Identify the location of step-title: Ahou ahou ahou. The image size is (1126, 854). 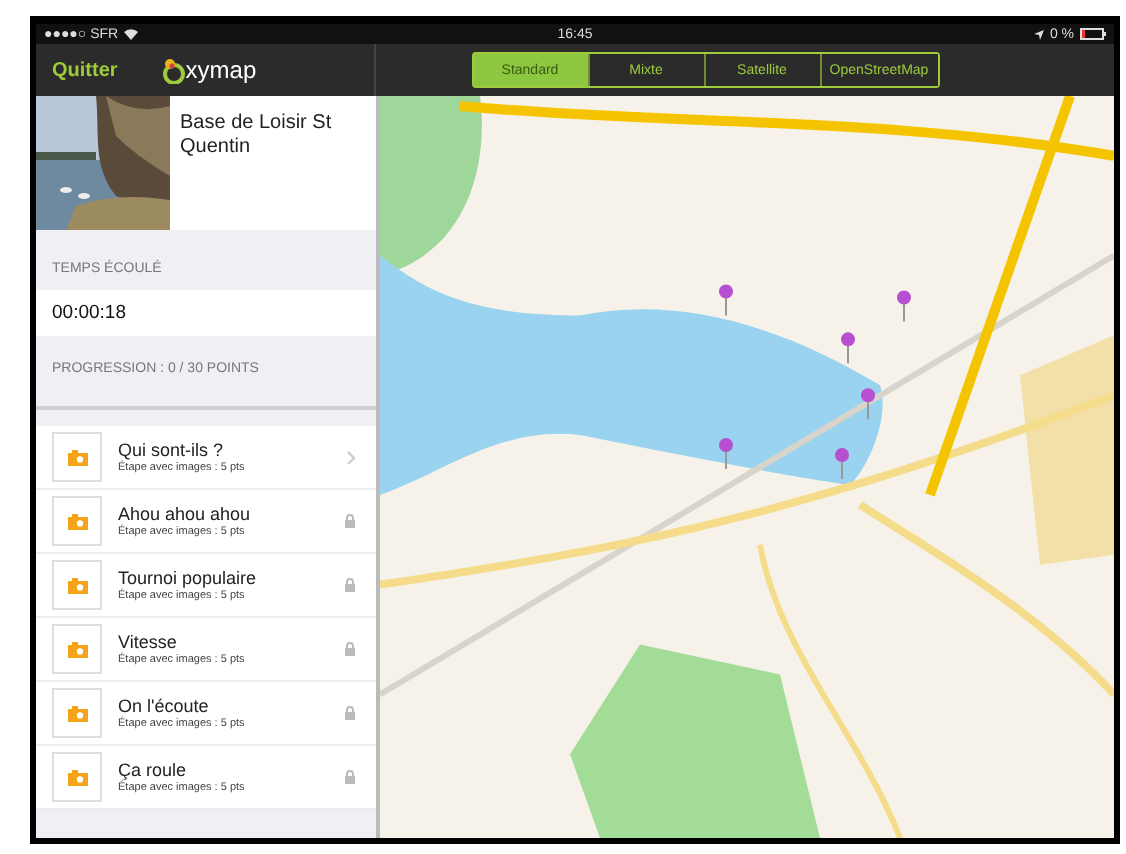
(185, 514).